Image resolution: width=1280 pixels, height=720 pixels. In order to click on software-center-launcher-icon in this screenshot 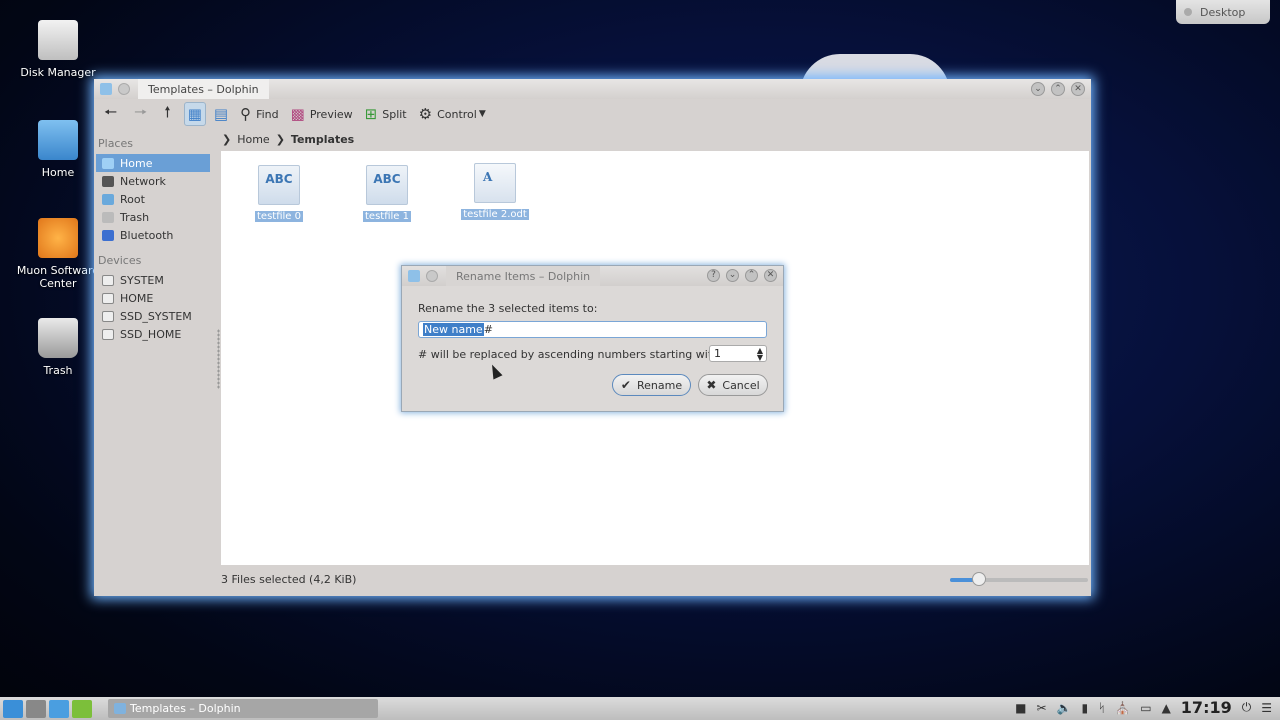, I will do `click(82, 708)`.